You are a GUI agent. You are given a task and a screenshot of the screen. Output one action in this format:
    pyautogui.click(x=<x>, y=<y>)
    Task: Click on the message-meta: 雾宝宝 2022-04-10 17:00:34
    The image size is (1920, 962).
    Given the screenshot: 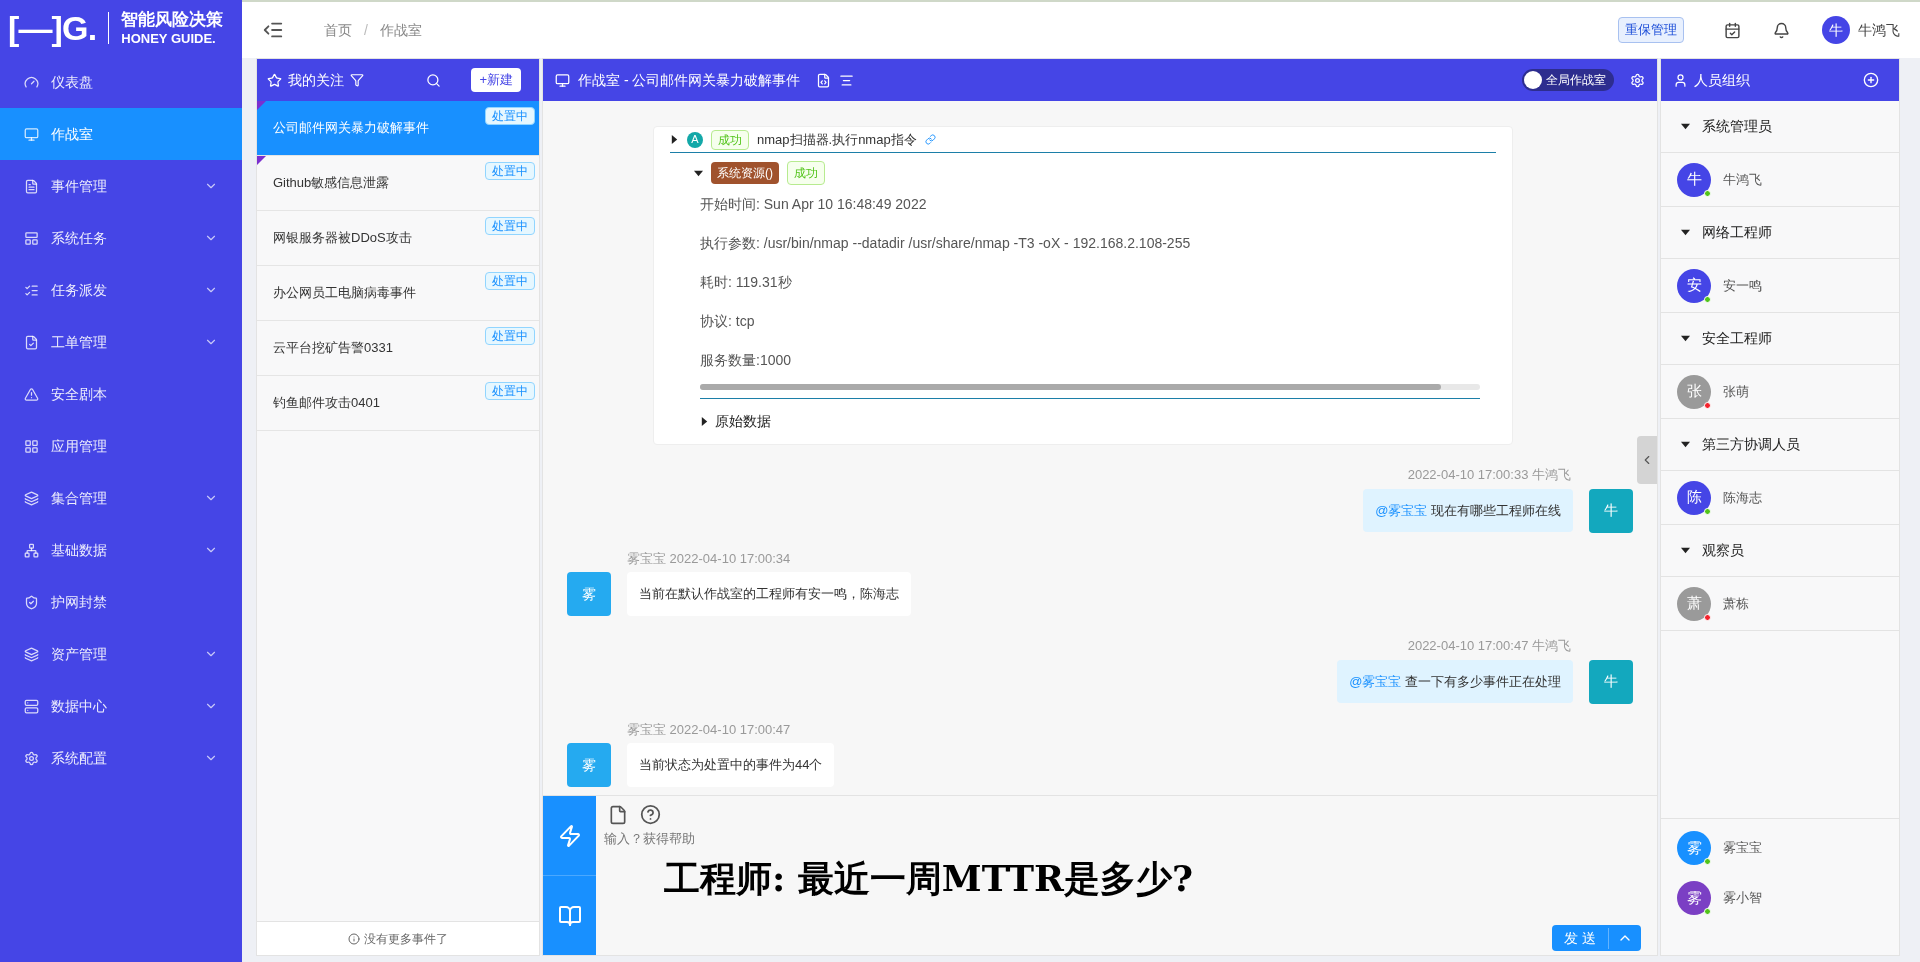 What is the action you would take?
    pyautogui.click(x=709, y=558)
    